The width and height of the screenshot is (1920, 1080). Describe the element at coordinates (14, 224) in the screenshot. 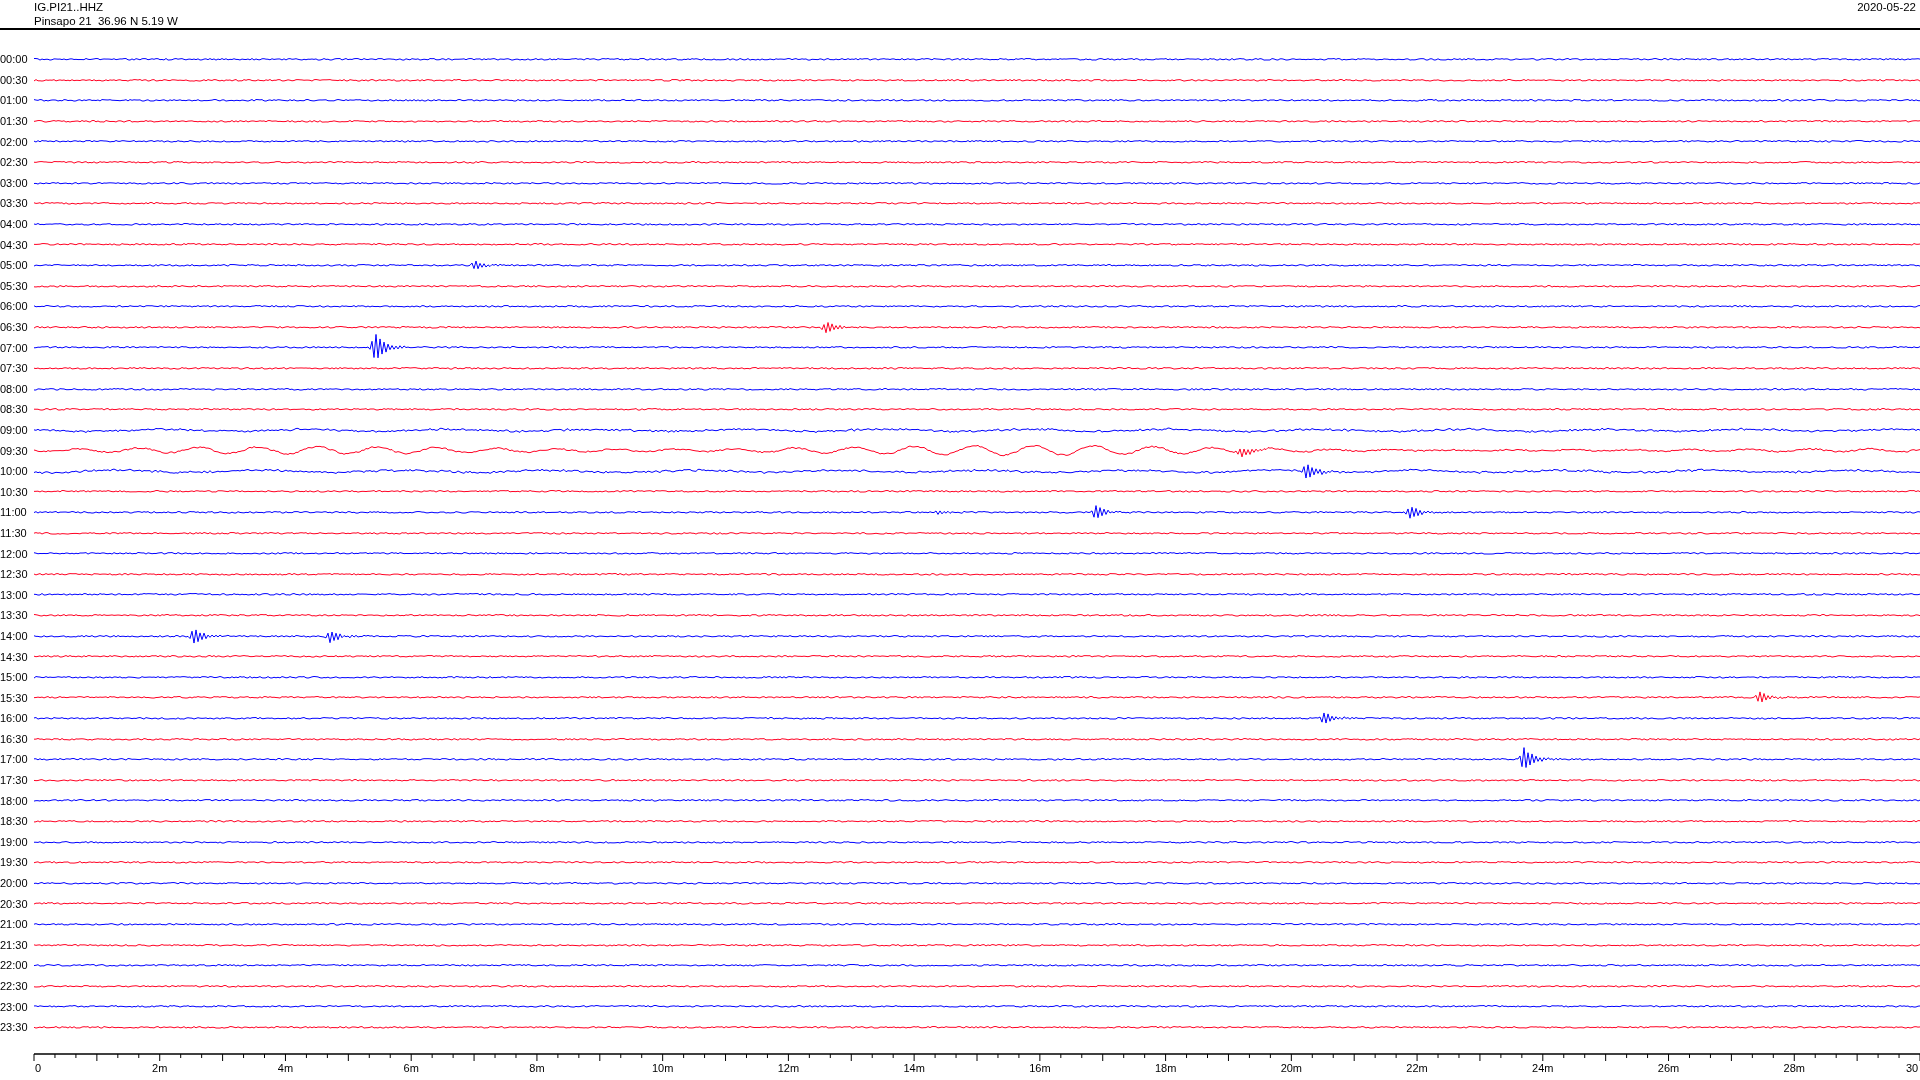

I see `time-label: 04:00` at that location.